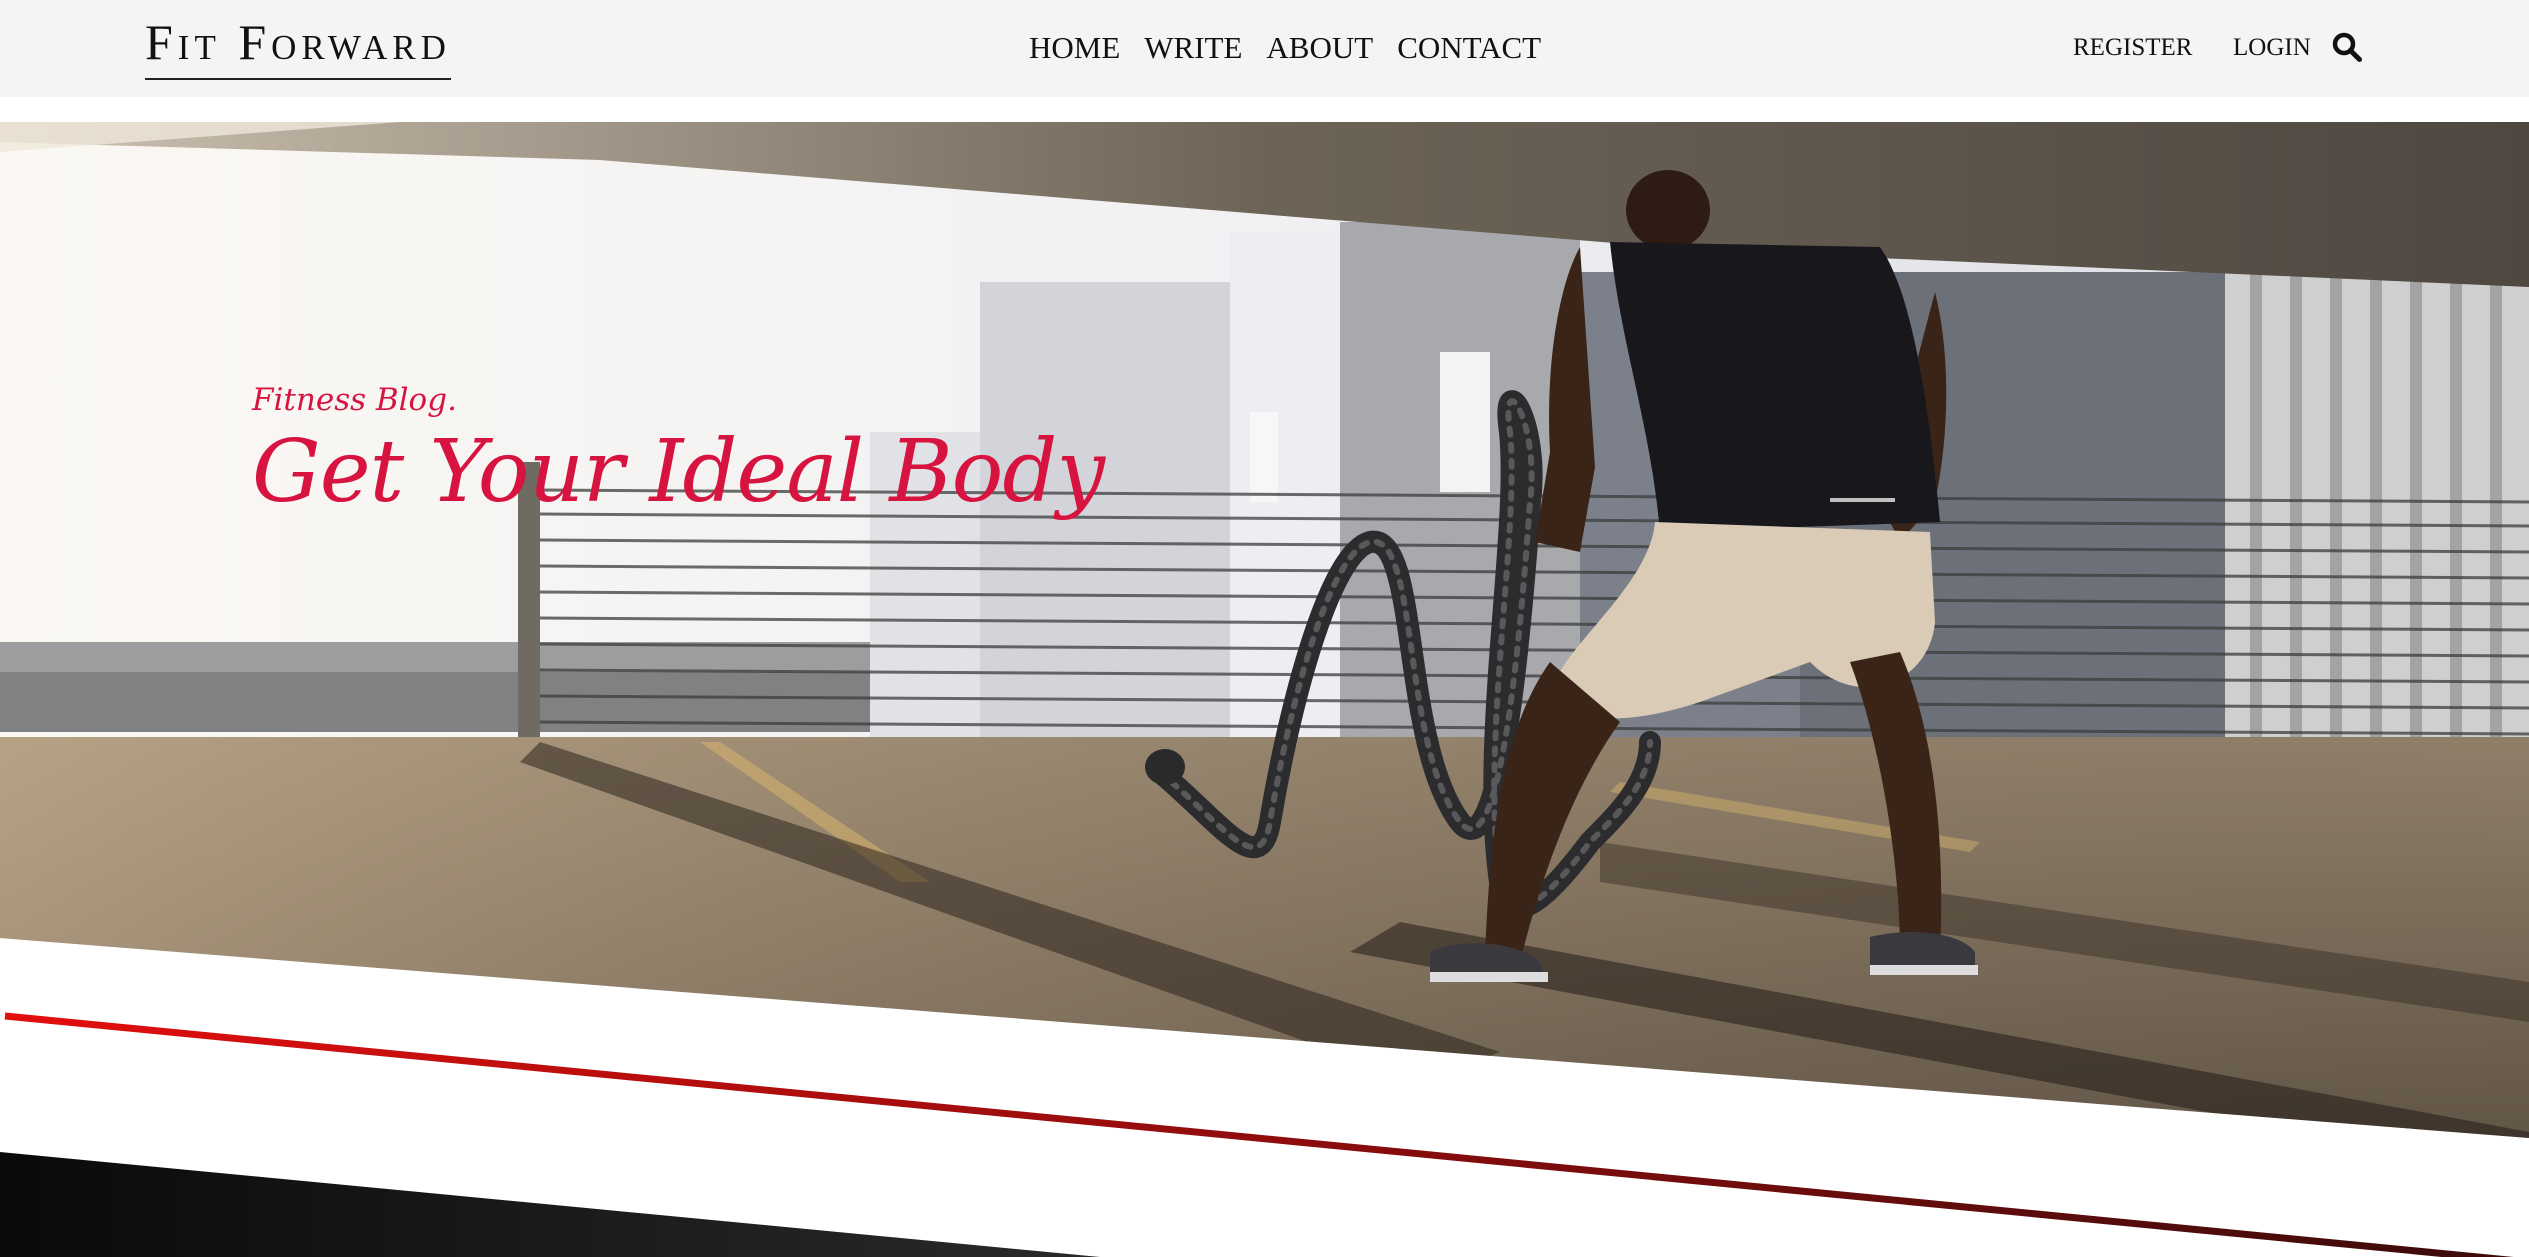 The height and width of the screenshot is (1257, 2529). Describe the element at coordinates (1469, 48) in the screenshot. I see `nav-contact-link: CONTACT` at that location.